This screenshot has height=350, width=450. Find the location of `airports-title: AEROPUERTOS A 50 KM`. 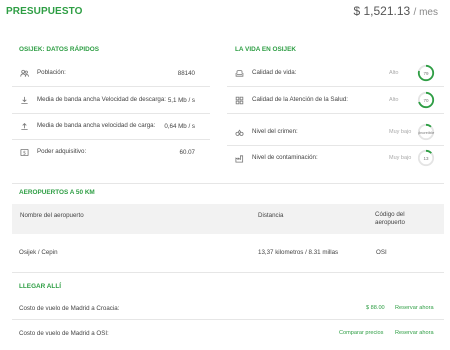

airports-title: AEROPUERTOS A 50 KM is located at coordinates (57, 192).